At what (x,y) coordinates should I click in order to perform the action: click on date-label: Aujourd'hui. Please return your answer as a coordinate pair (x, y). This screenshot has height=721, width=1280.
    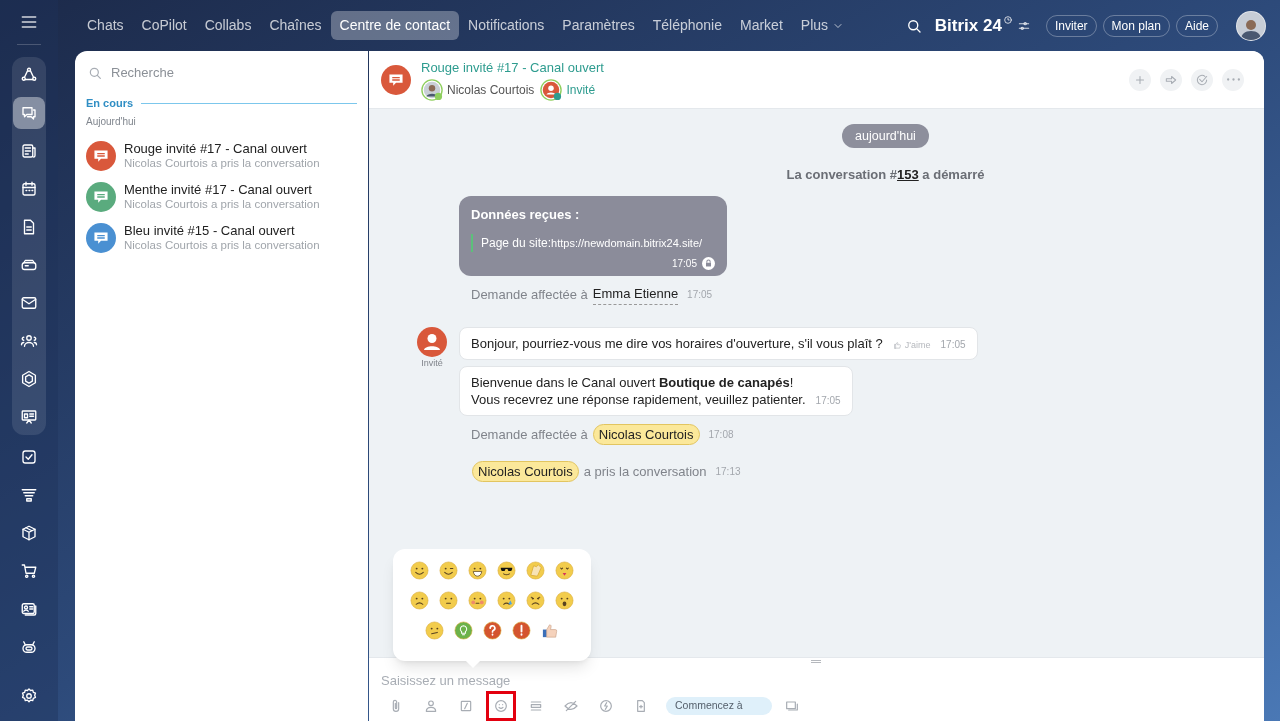
    Looking at the image, I should click on (111, 121).